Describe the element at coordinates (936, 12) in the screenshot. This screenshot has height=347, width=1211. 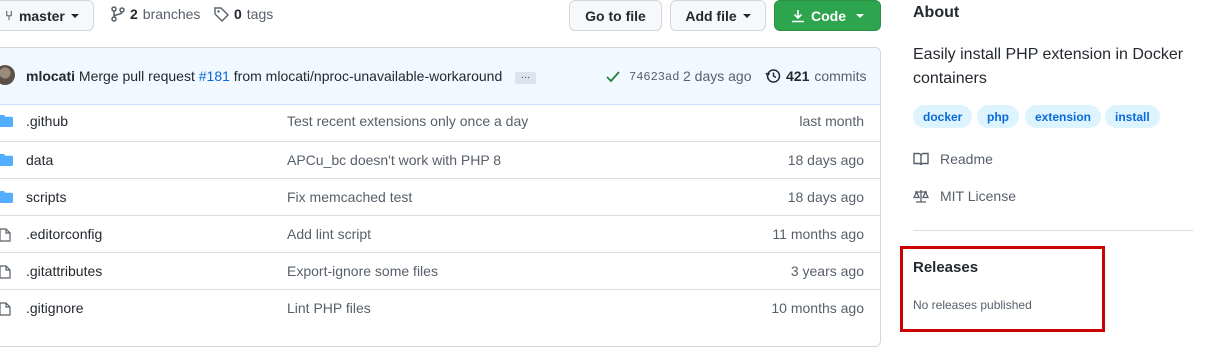
I see `about-heading: About` at that location.